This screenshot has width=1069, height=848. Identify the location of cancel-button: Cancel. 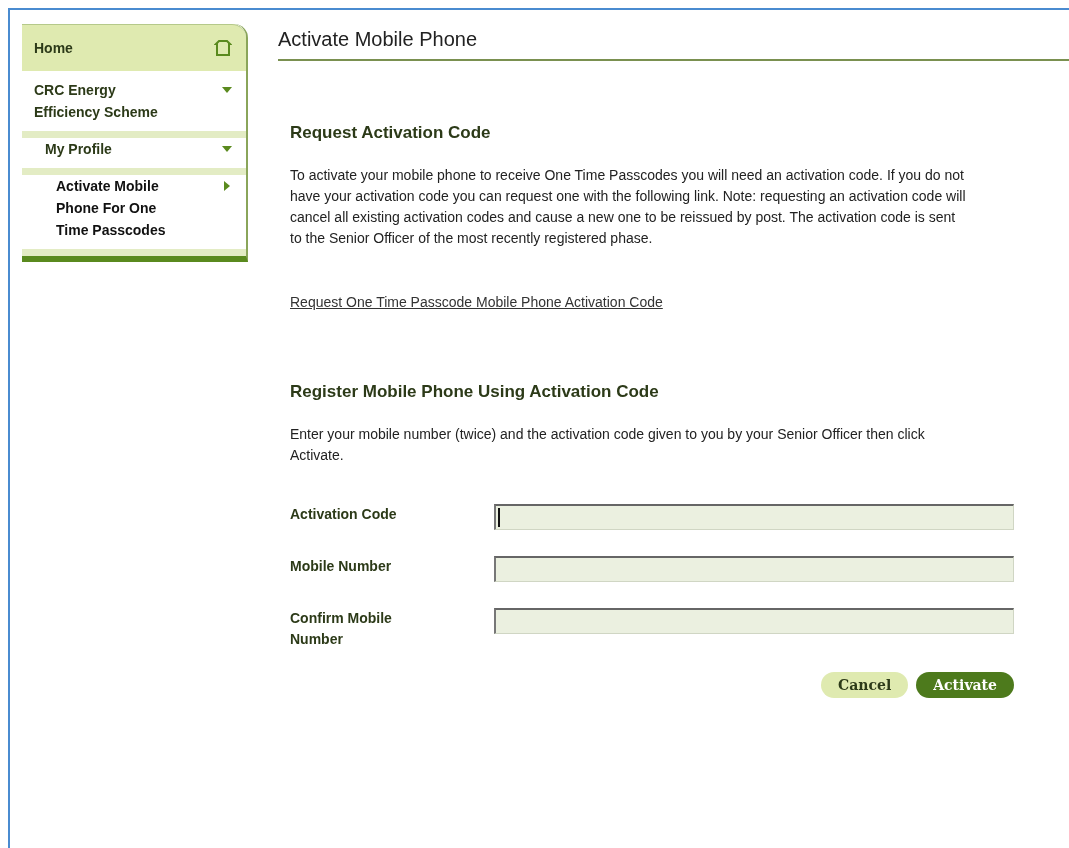
(865, 685).